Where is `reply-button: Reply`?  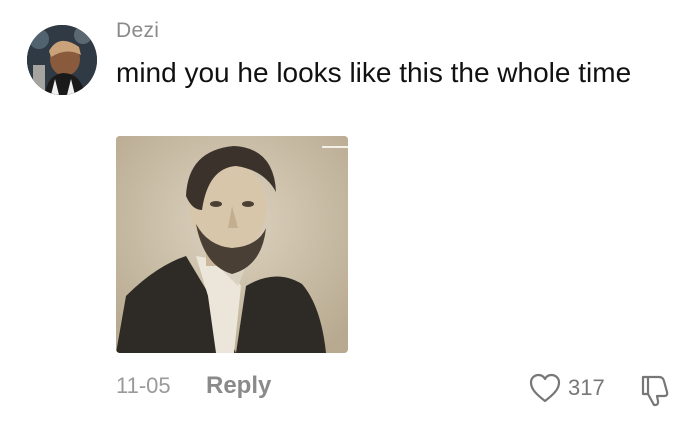 reply-button: Reply is located at coordinates (238, 386).